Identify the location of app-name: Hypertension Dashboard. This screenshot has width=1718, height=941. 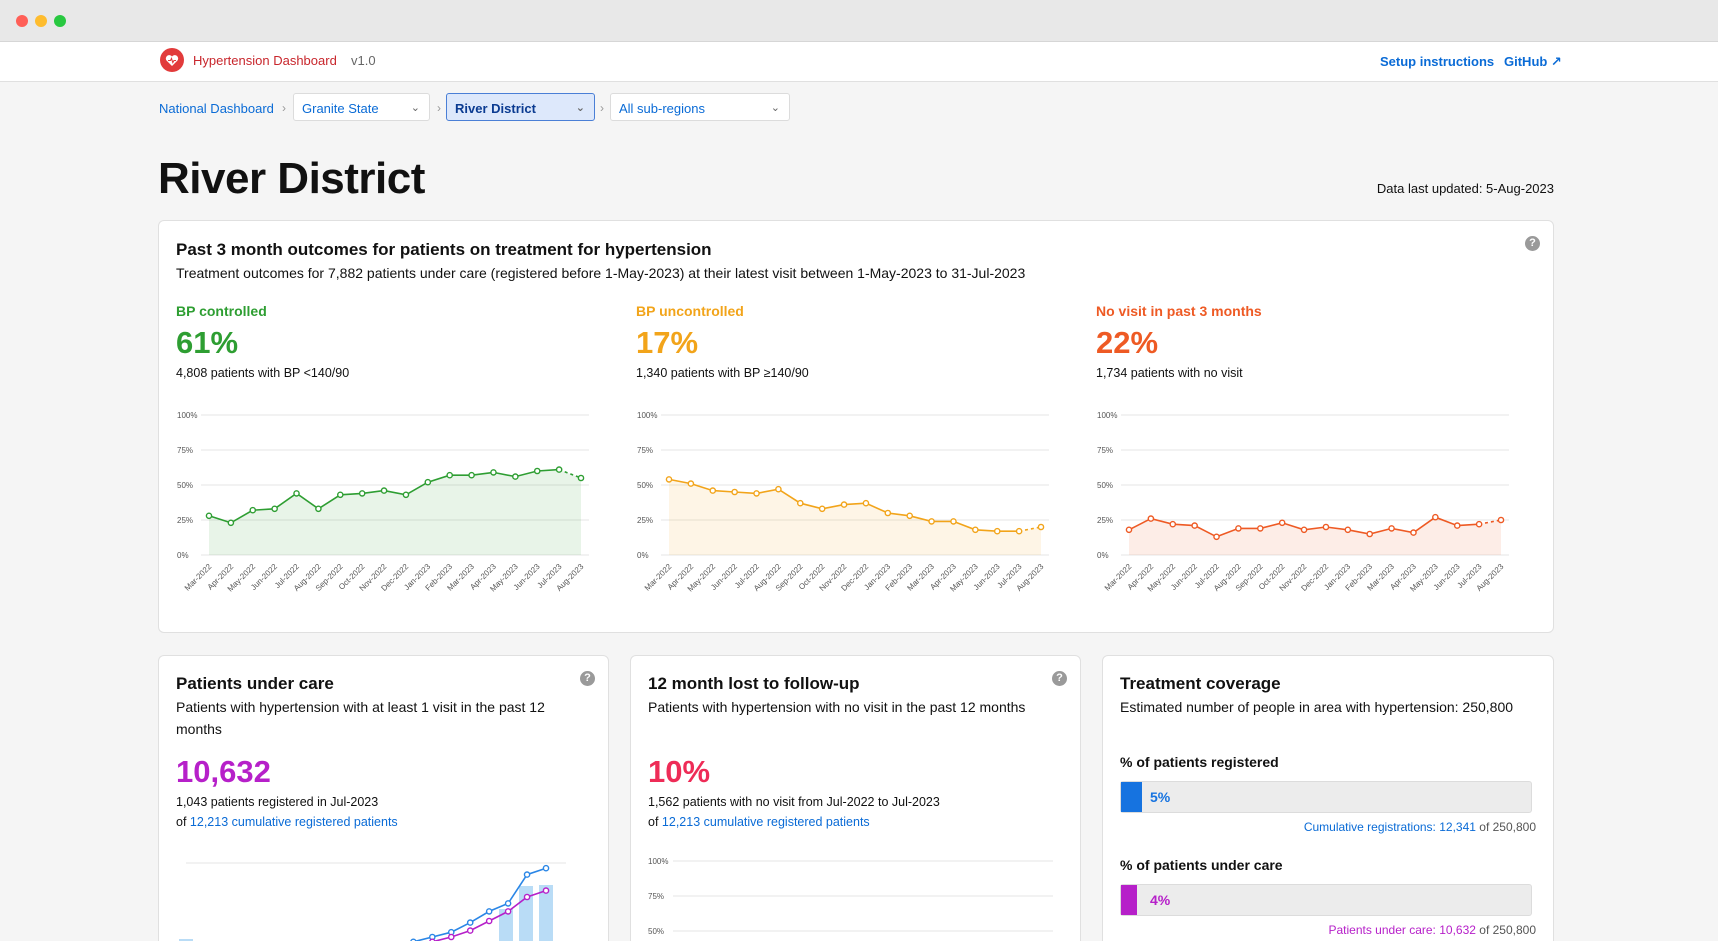
(265, 60).